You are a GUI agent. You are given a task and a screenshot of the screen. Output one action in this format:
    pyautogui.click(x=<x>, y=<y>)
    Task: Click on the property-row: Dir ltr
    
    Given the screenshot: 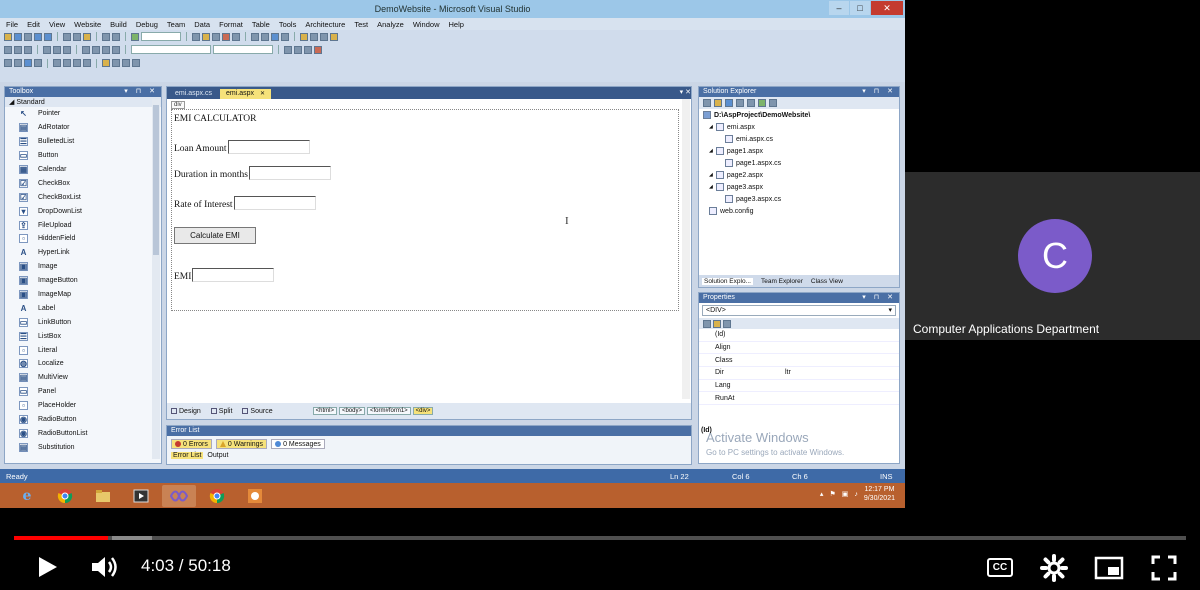 What is the action you would take?
    pyautogui.click(x=799, y=373)
    